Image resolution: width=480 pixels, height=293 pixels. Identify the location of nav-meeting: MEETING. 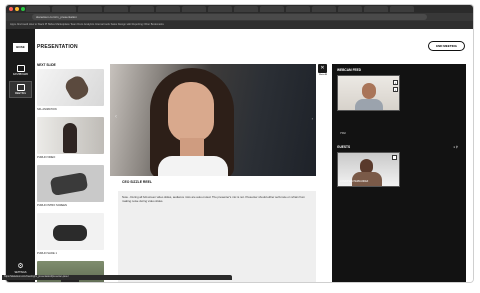
(20, 89).